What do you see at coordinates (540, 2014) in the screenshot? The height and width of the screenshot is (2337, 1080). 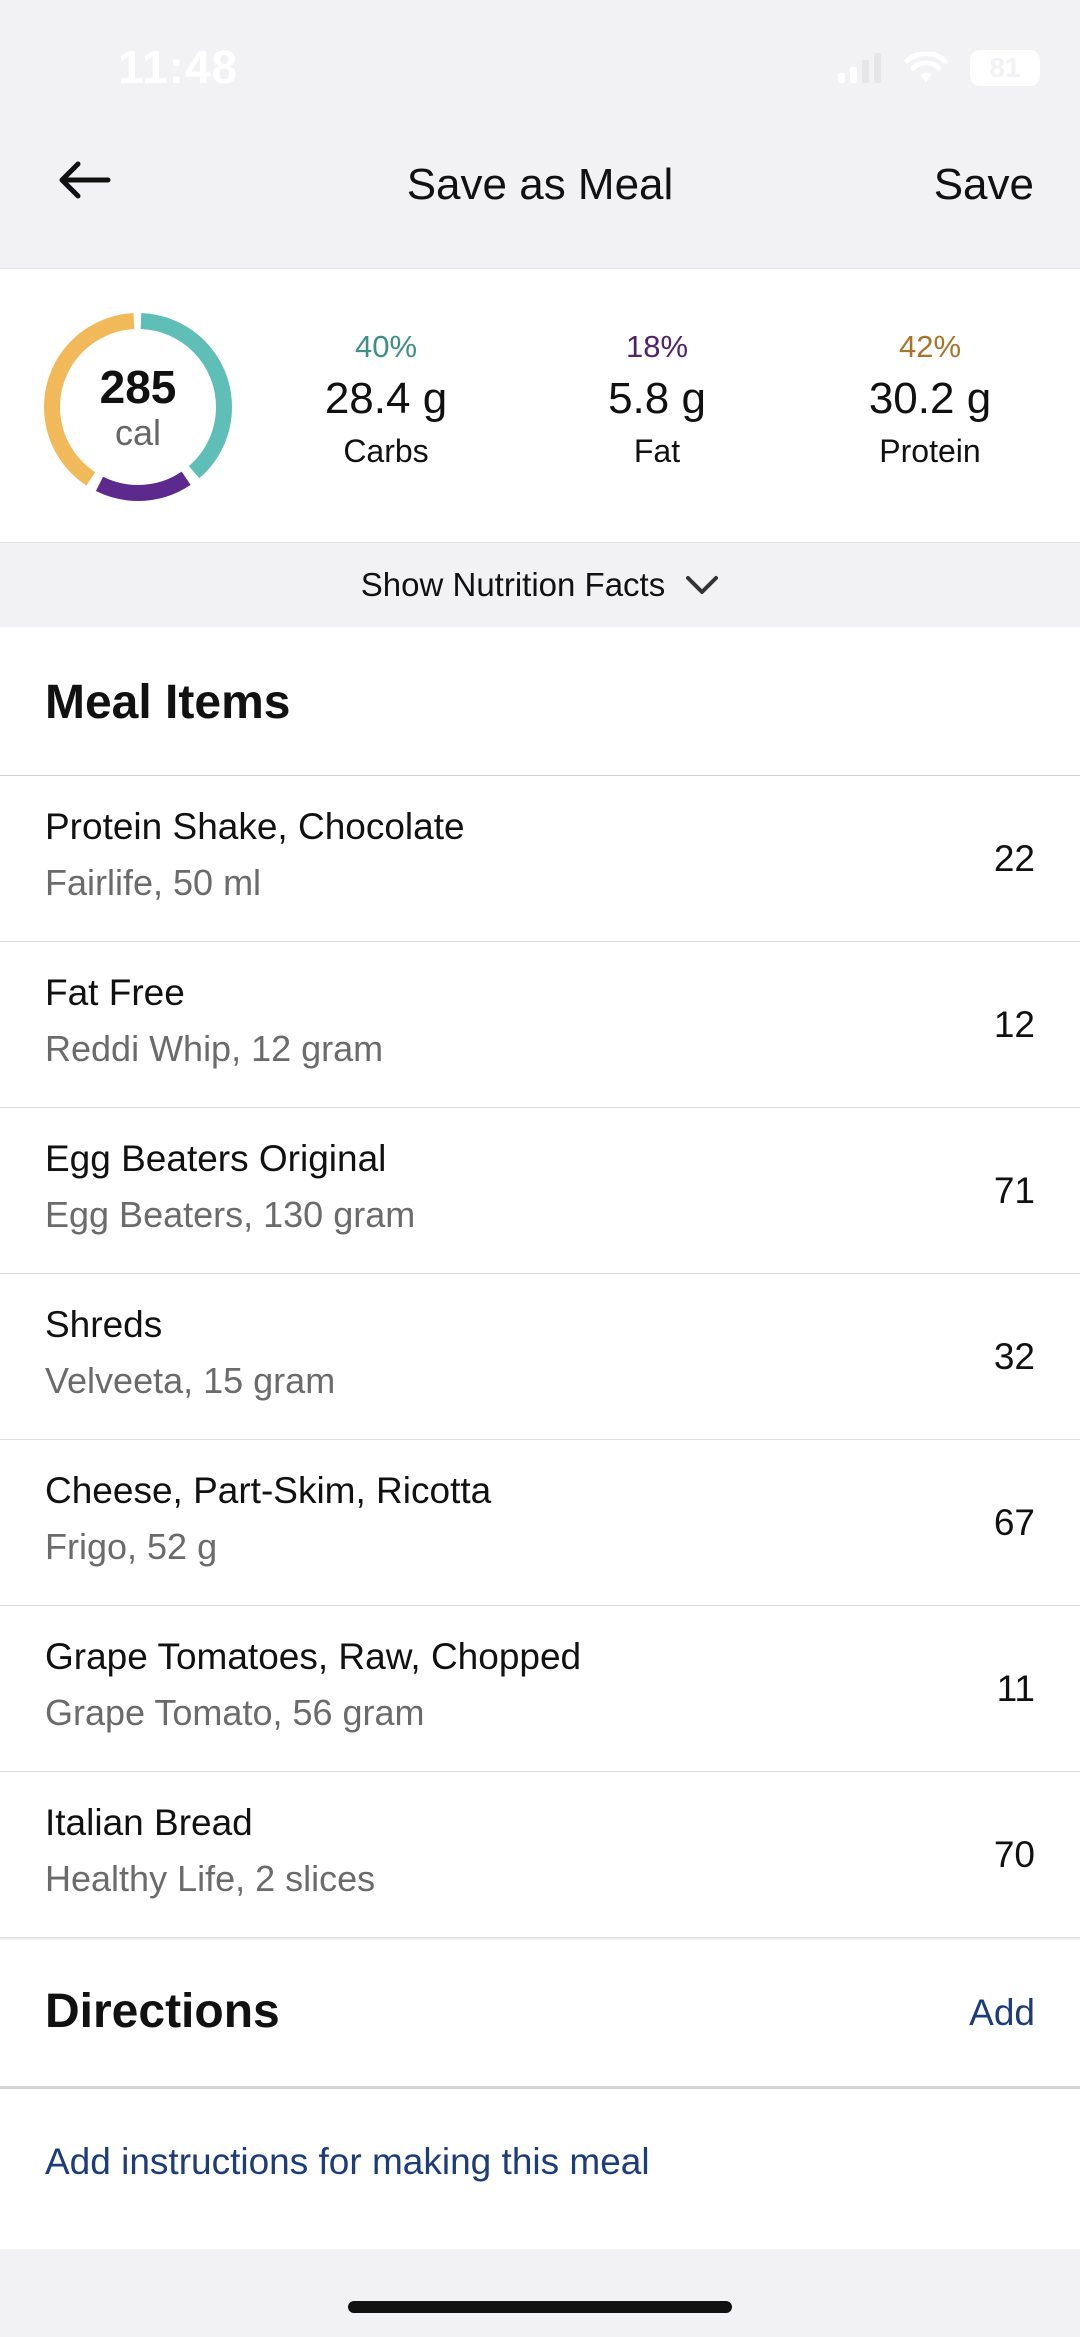 I see `directions-header: Directions Add` at bounding box center [540, 2014].